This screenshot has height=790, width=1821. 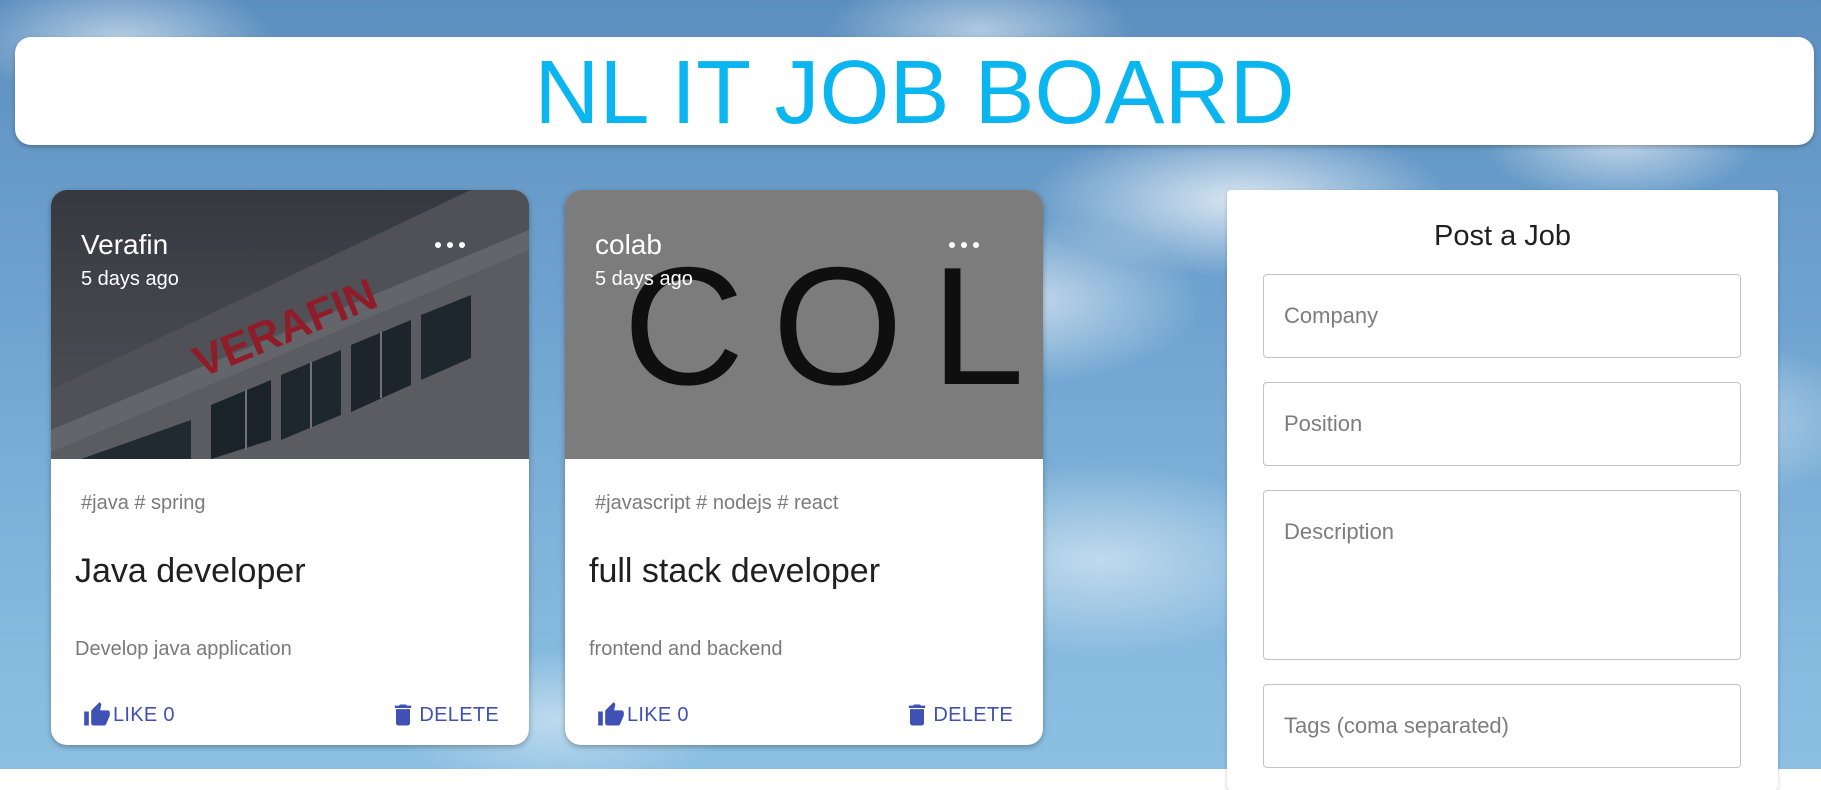 What do you see at coordinates (735, 571) in the screenshot?
I see `job-title: full stack developer` at bounding box center [735, 571].